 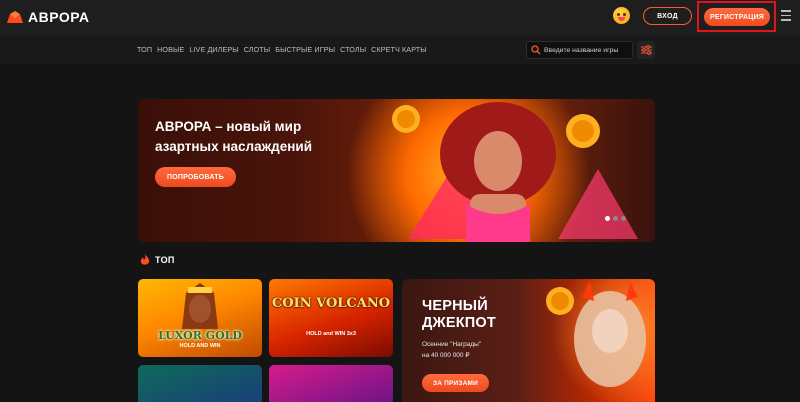 What do you see at coordinates (195, 177) in the screenshot?
I see `try-button: ПОПРОБОВАТЬ` at bounding box center [195, 177].